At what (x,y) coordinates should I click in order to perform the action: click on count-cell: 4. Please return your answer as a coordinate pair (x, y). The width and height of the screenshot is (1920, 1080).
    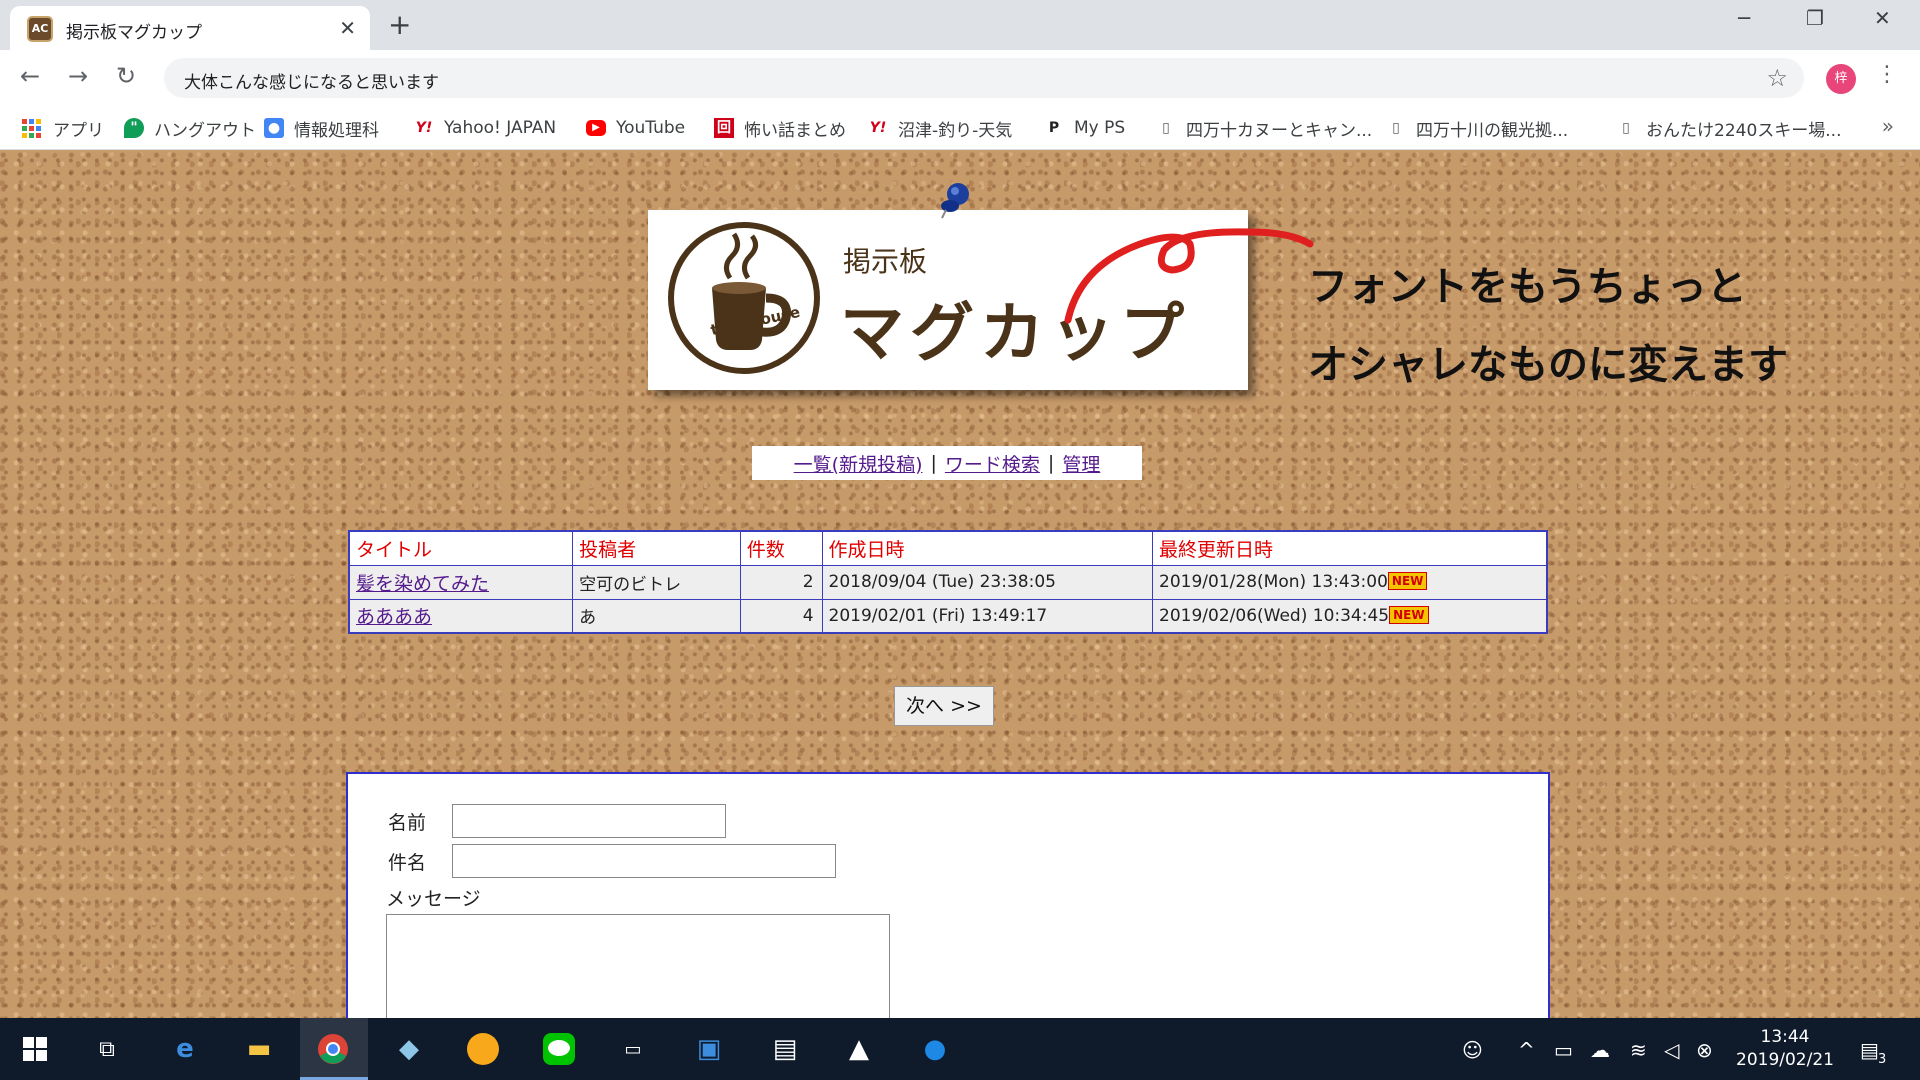
    Looking at the image, I should click on (781, 616).